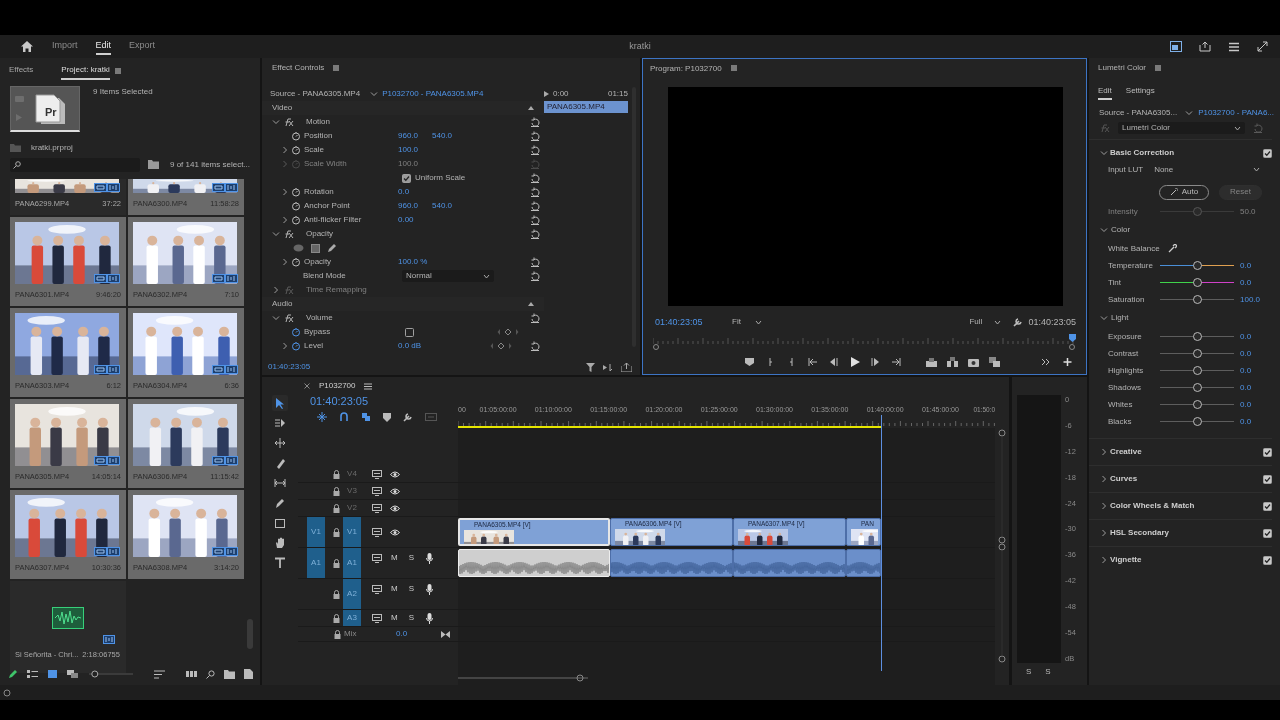  I want to click on property-value: 0.0, so click(404, 192).